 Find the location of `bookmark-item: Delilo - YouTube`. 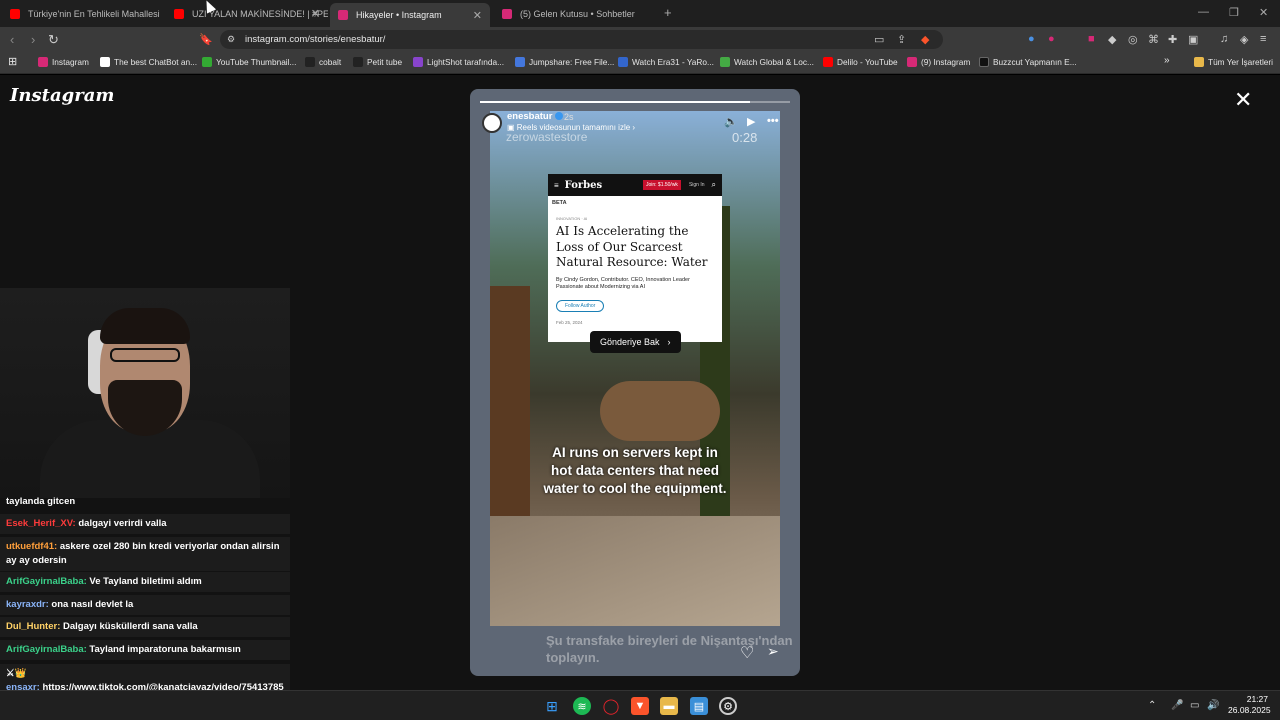

bookmark-item: Delilo - YouTube is located at coordinates (860, 62).